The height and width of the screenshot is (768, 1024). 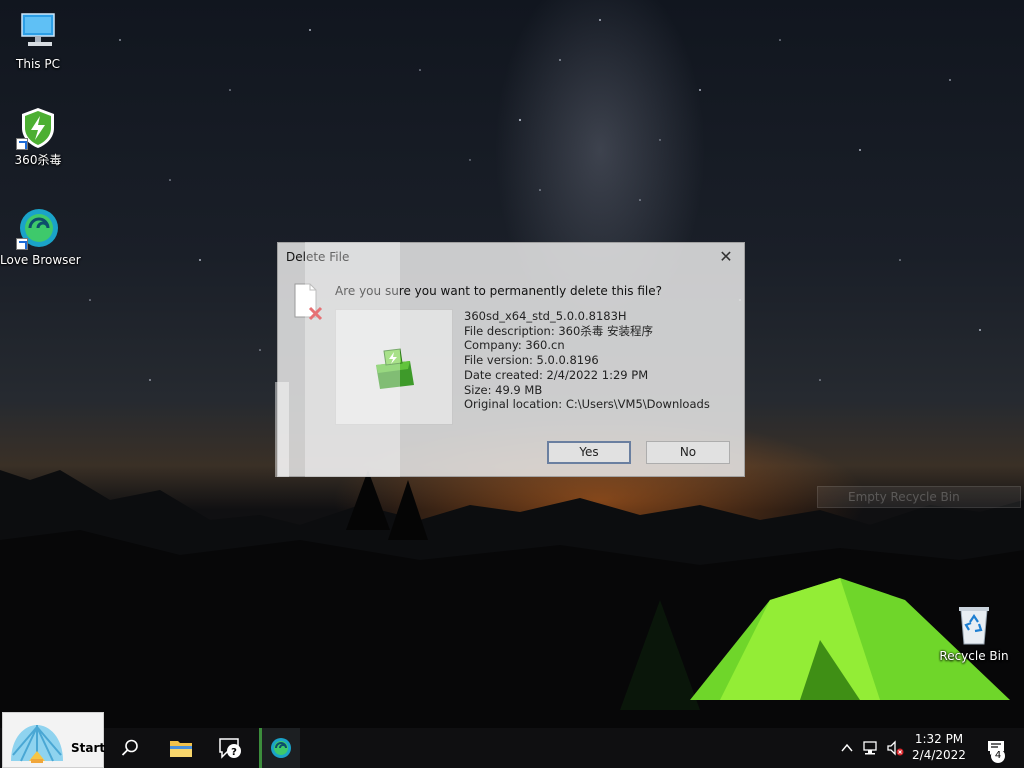 I want to click on clock-time: 1:32 PM, so click(x=939, y=739).